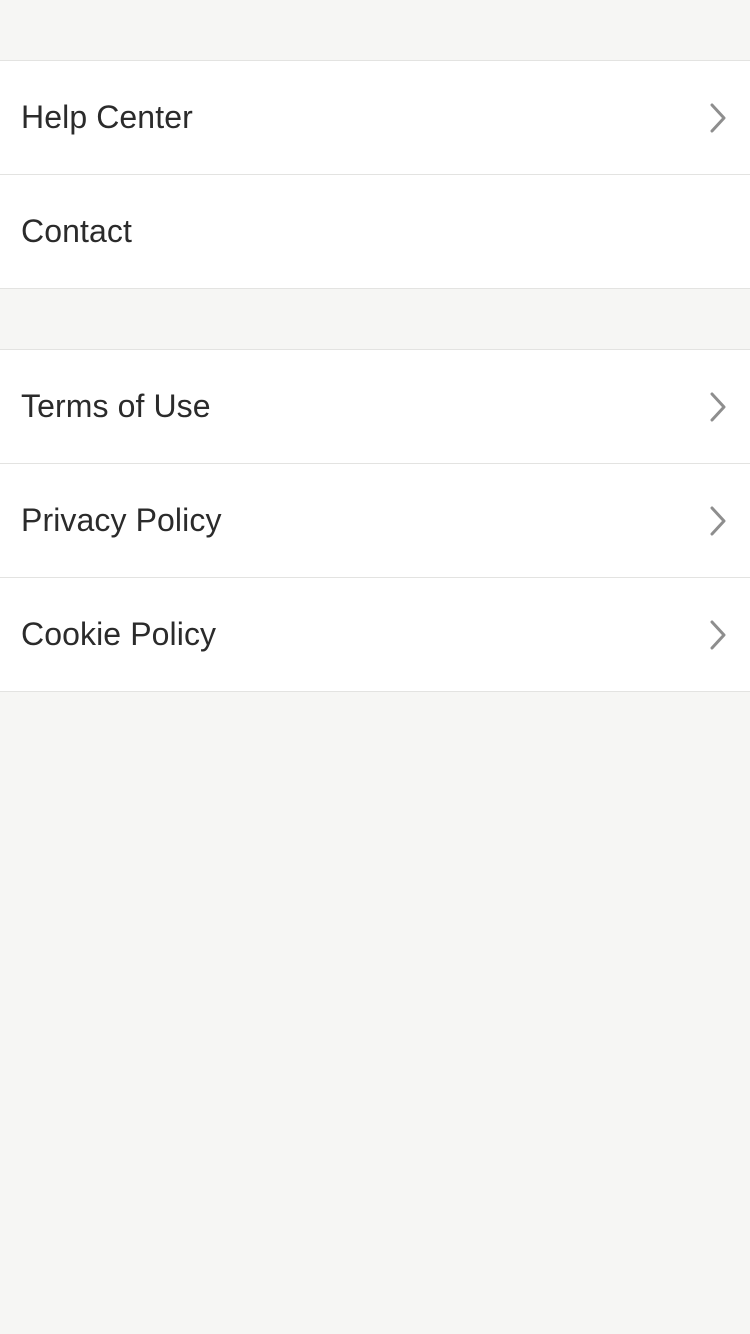 The width and height of the screenshot is (750, 1334). I want to click on cookie-policy-row: Cookie Policy, so click(375, 634).